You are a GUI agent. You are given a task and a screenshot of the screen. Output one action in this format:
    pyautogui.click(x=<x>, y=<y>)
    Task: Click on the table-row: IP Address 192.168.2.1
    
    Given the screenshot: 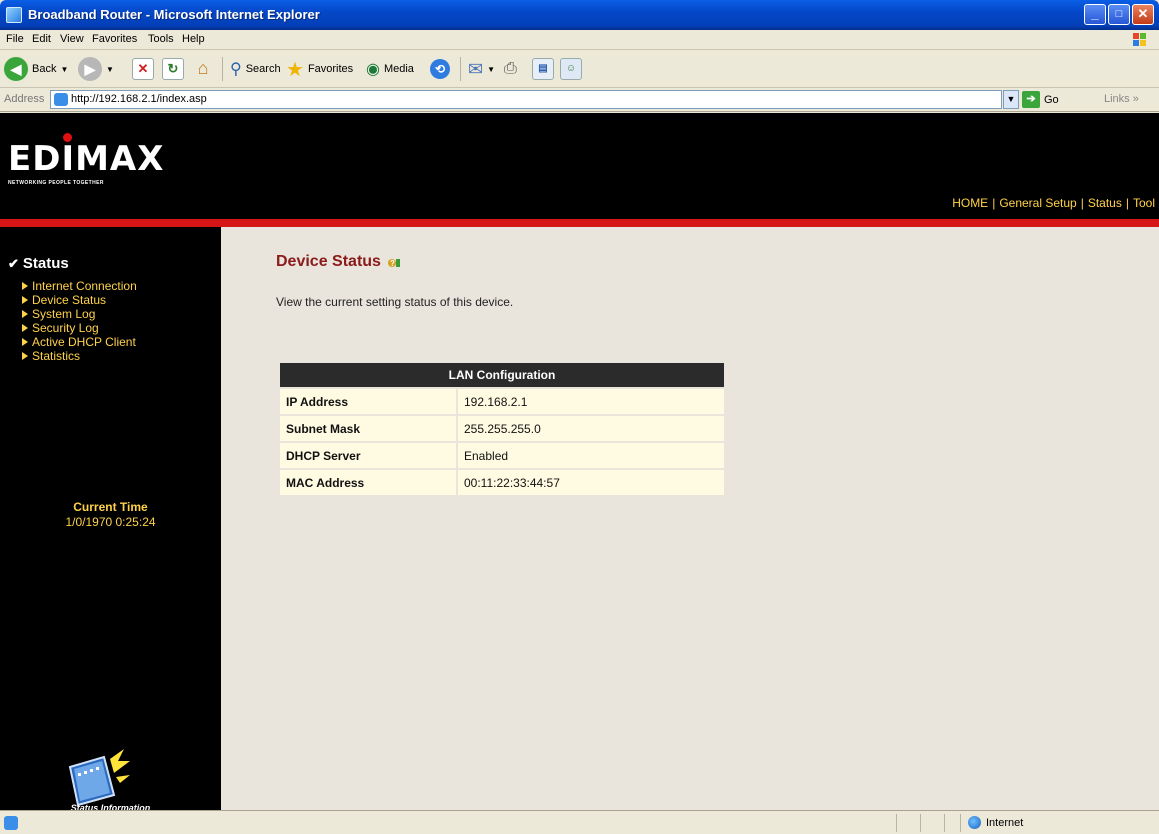 What is the action you would take?
    pyautogui.click(x=502, y=401)
    